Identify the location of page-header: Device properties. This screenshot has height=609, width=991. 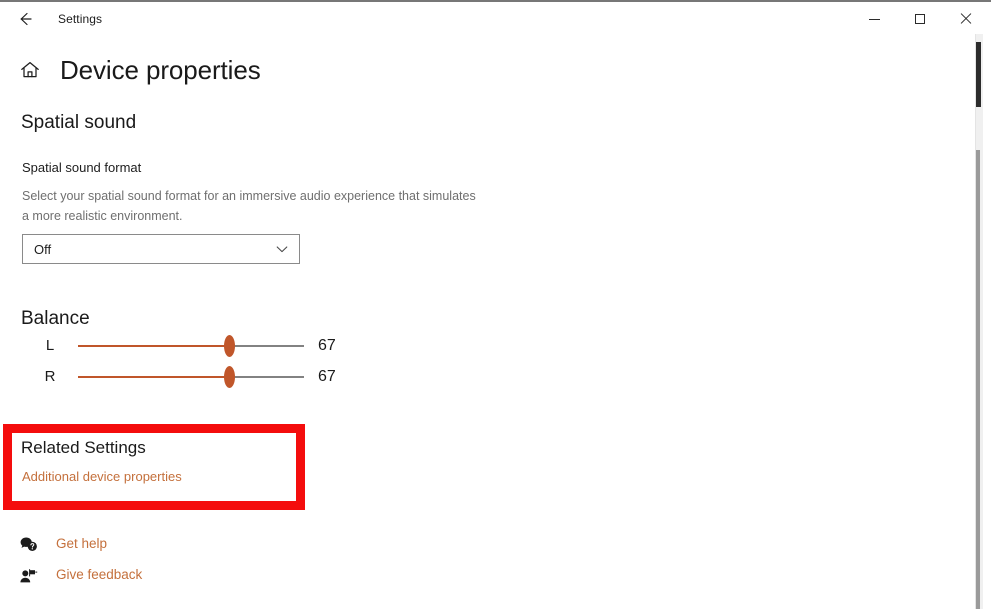
(140, 70).